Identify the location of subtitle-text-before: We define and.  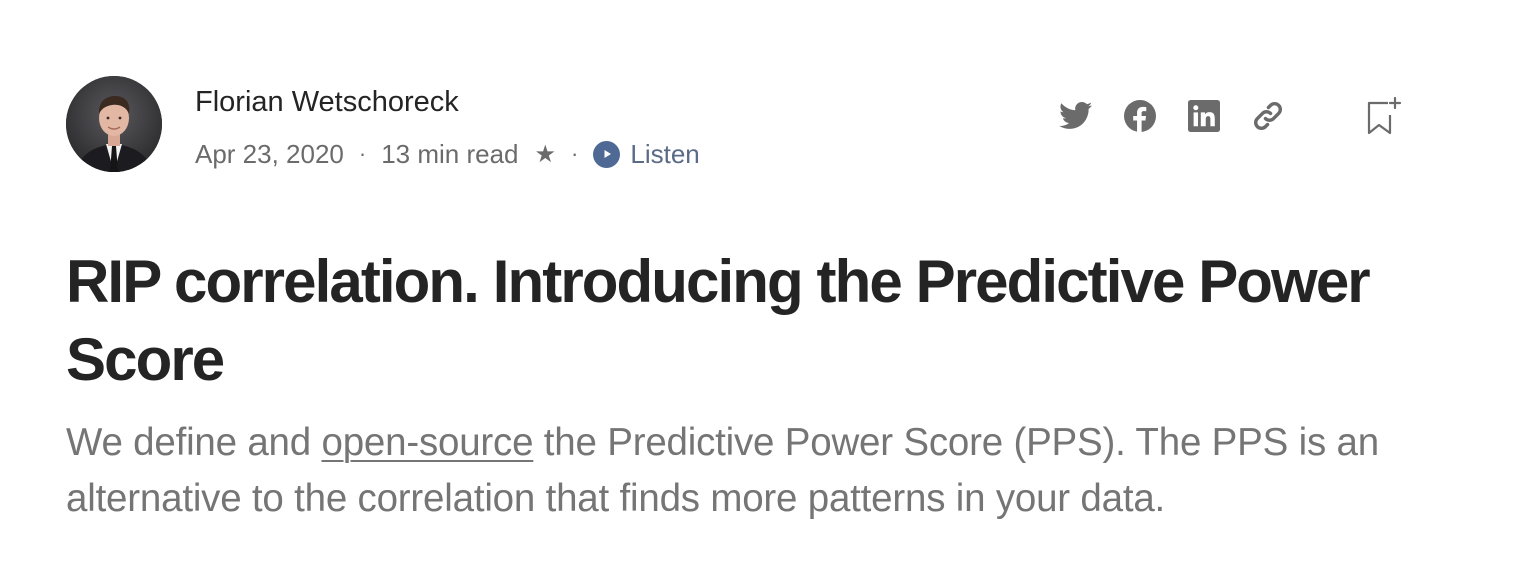
(194, 442).